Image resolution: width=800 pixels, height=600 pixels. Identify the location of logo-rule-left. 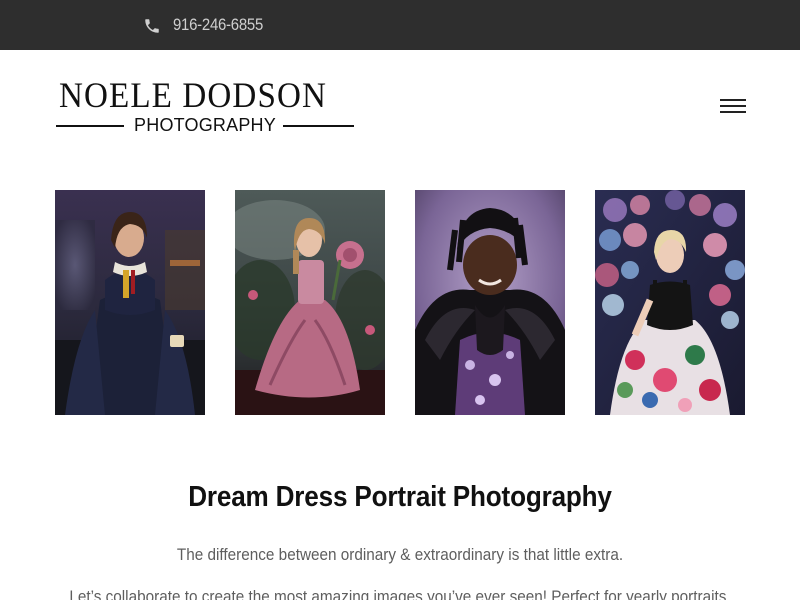
(90, 126).